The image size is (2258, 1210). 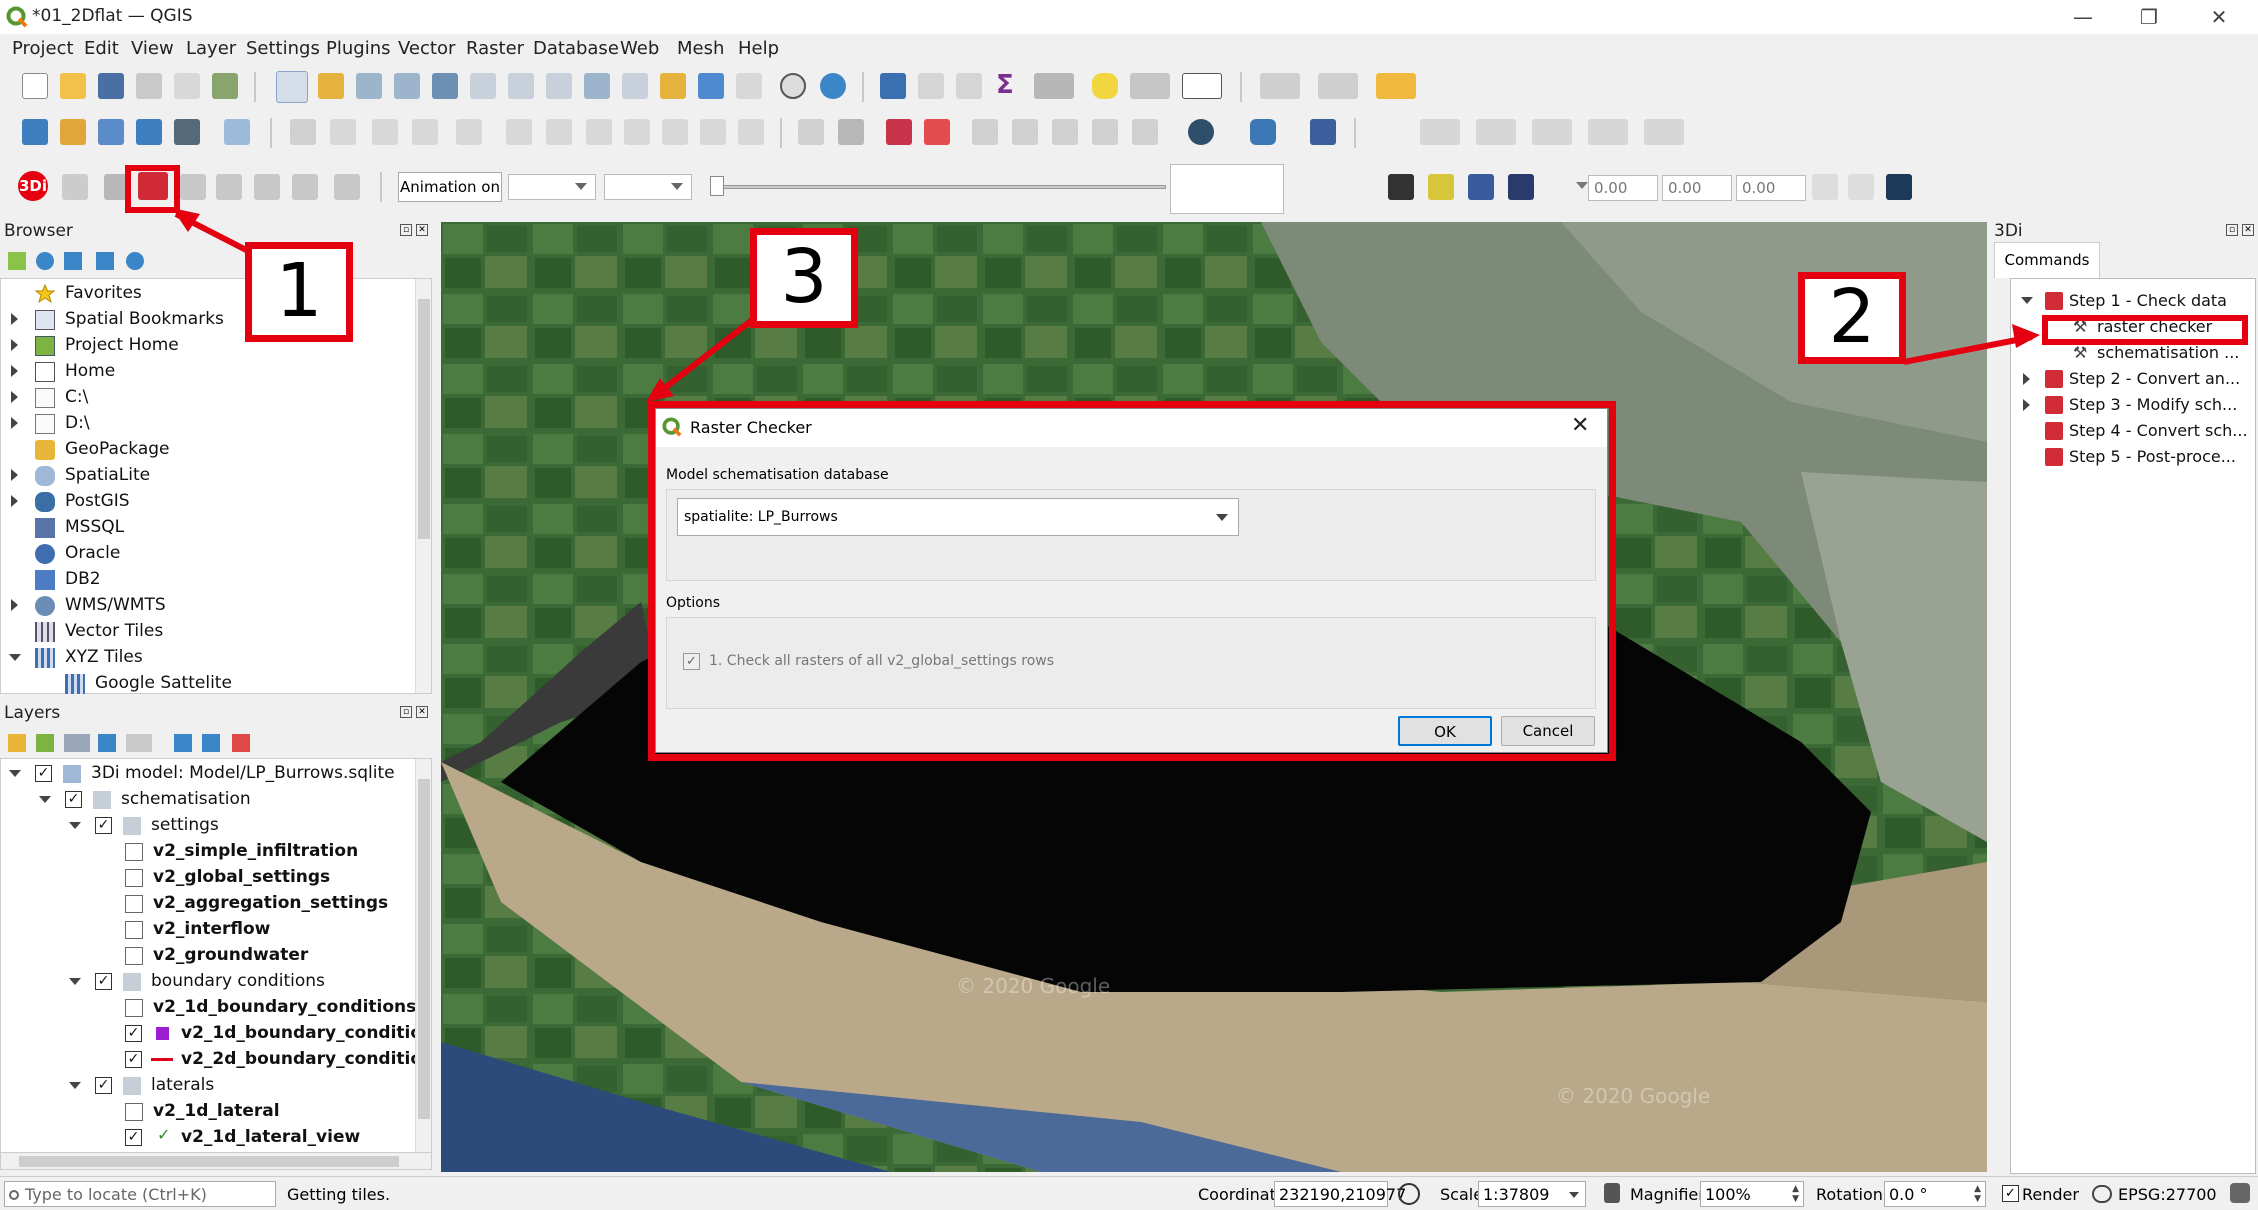 I want to click on filter-legend-icon, so click(x=107, y=743).